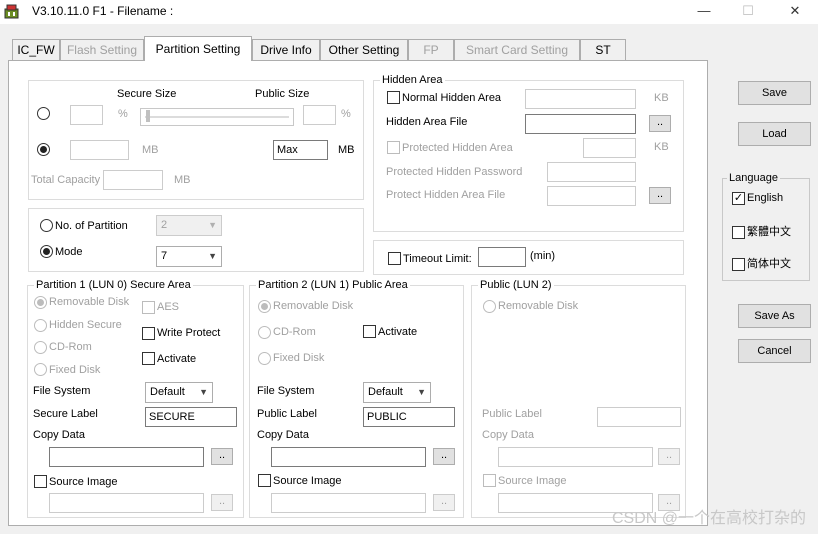  What do you see at coordinates (669, 502) in the screenshot?
I see `p3-source-image-browse-button: ..` at bounding box center [669, 502].